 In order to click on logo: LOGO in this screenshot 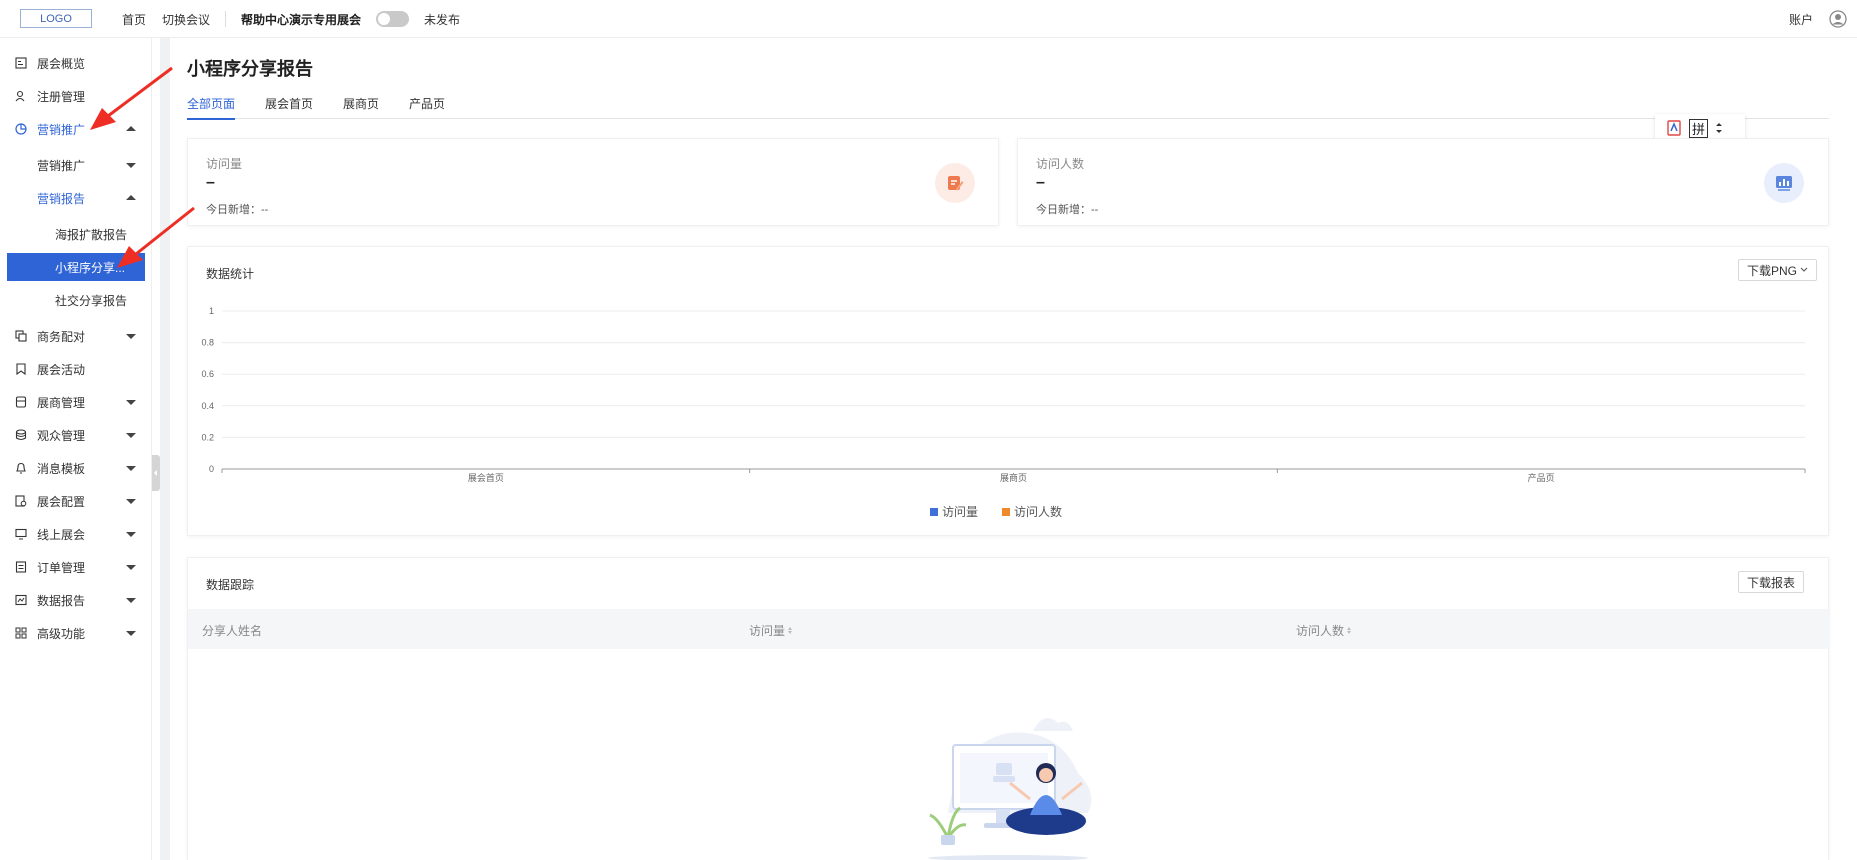, I will do `click(56, 18)`.